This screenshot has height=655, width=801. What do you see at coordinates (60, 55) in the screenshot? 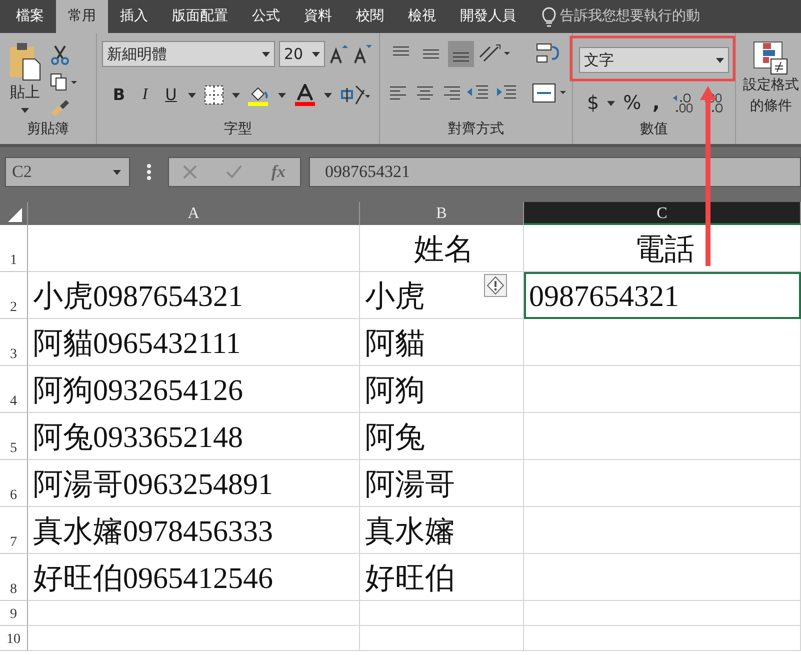
I see `scissors-icon` at bounding box center [60, 55].